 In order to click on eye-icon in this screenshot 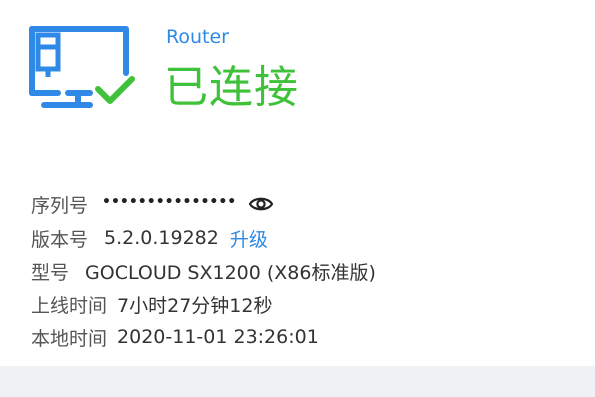, I will do `click(261, 204)`.